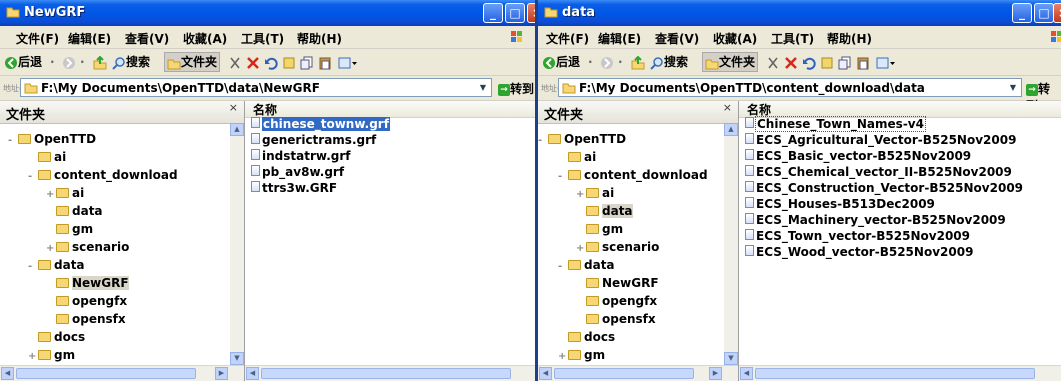 This screenshot has width=1061, height=381. Describe the element at coordinates (69, 229) in the screenshot. I see `tree-node: gm` at that location.